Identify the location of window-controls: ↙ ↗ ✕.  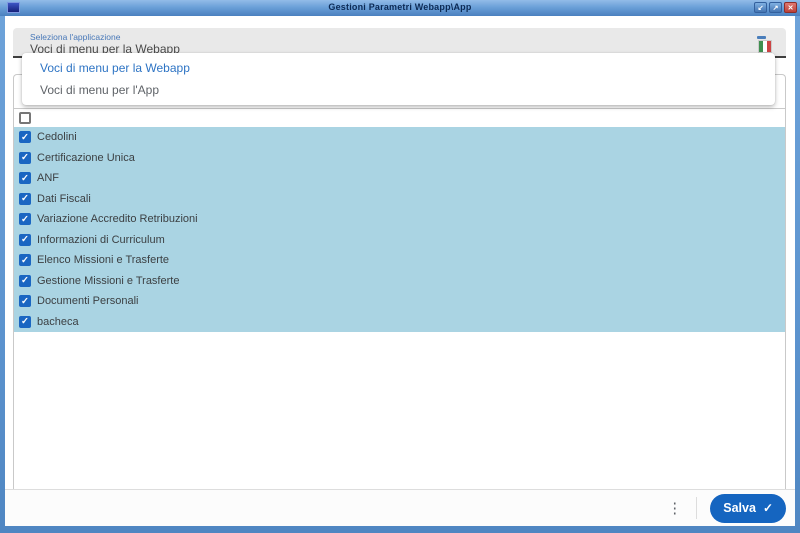
(775, 7).